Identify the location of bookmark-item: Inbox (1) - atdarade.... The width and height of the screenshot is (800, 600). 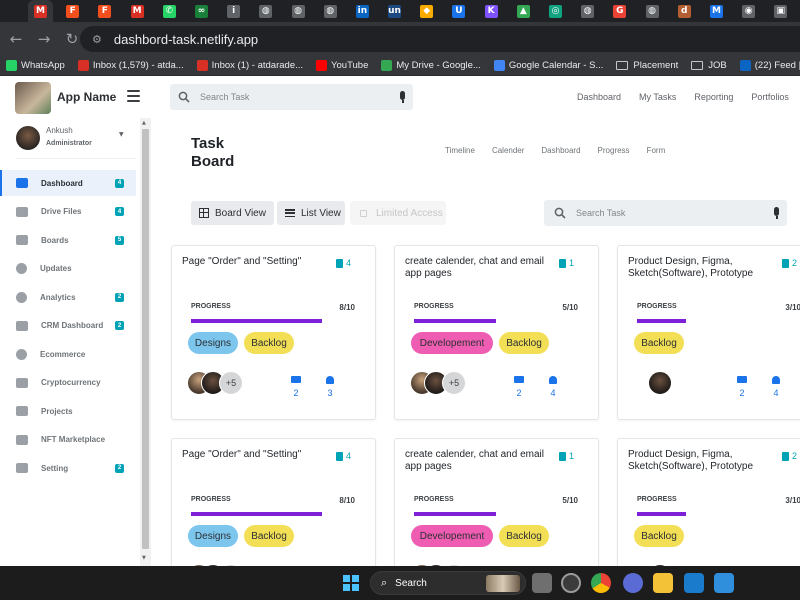
(249, 65).